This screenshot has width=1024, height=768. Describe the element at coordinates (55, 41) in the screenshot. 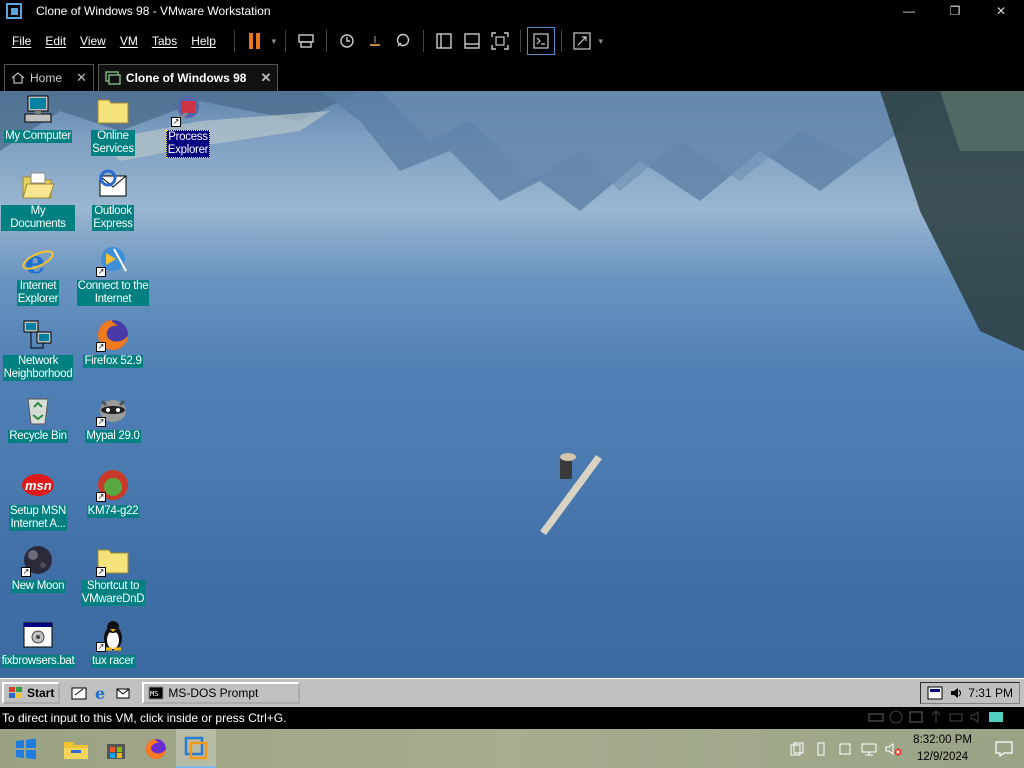

I see `menu-edit: Edit` at that location.